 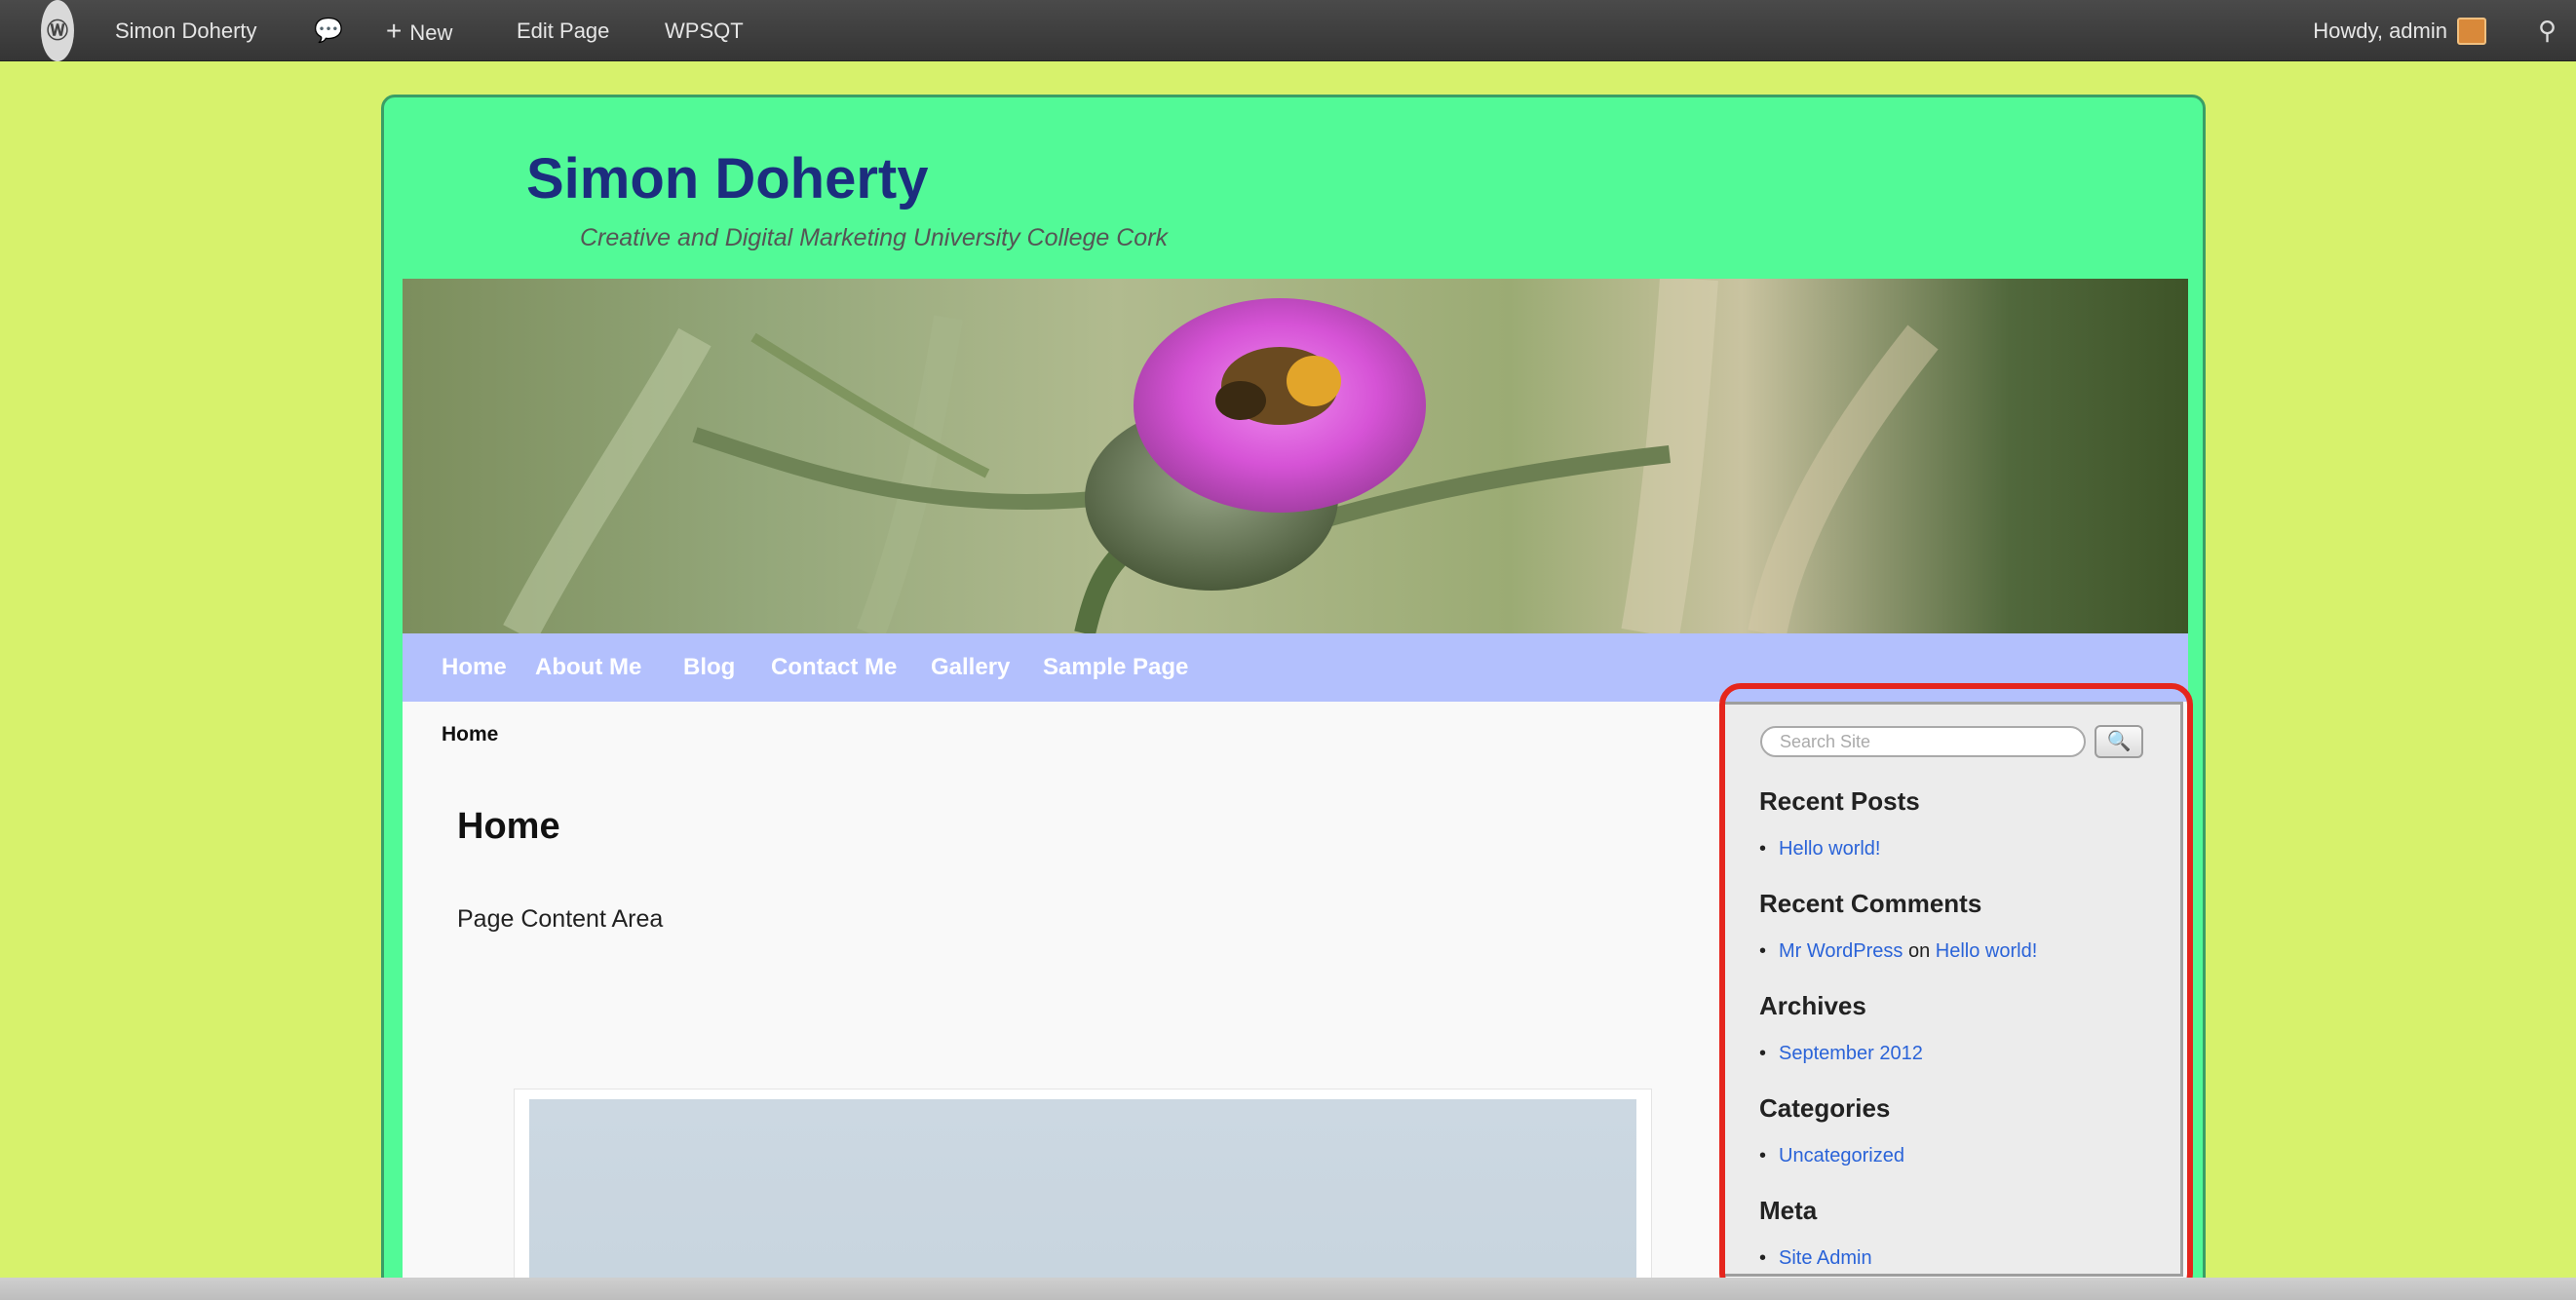 I want to click on window-bottom-bar, so click(x=1288, y=1289).